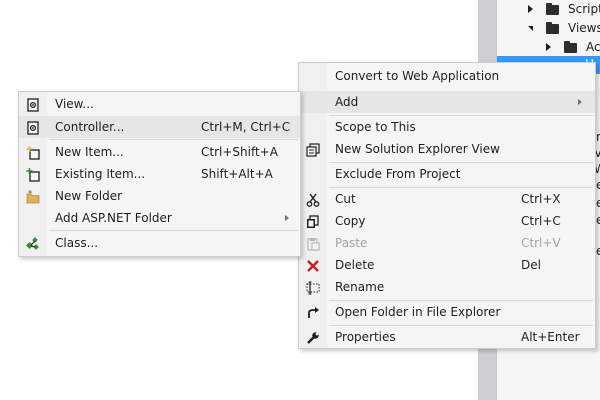 The width and height of the screenshot is (600, 400). Describe the element at coordinates (33, 174) in the screenshot. I see `existing-item-icon` at that location.